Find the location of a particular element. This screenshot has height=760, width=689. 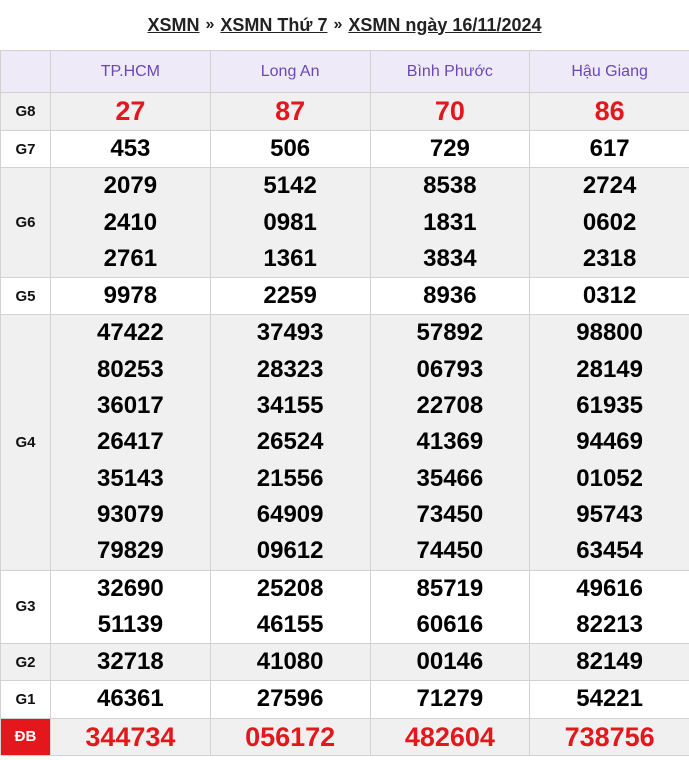

prize-number: 617 is located at coordinates (609, 148).